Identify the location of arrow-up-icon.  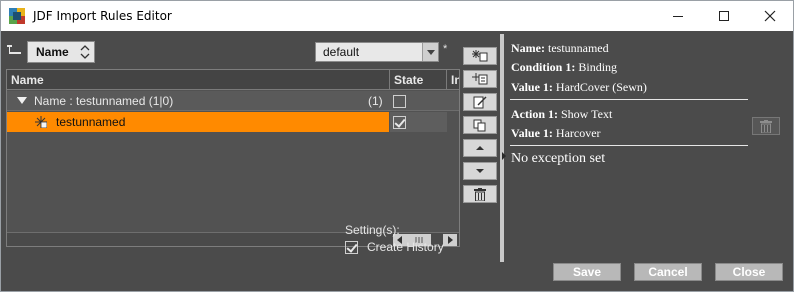
(480, 148).